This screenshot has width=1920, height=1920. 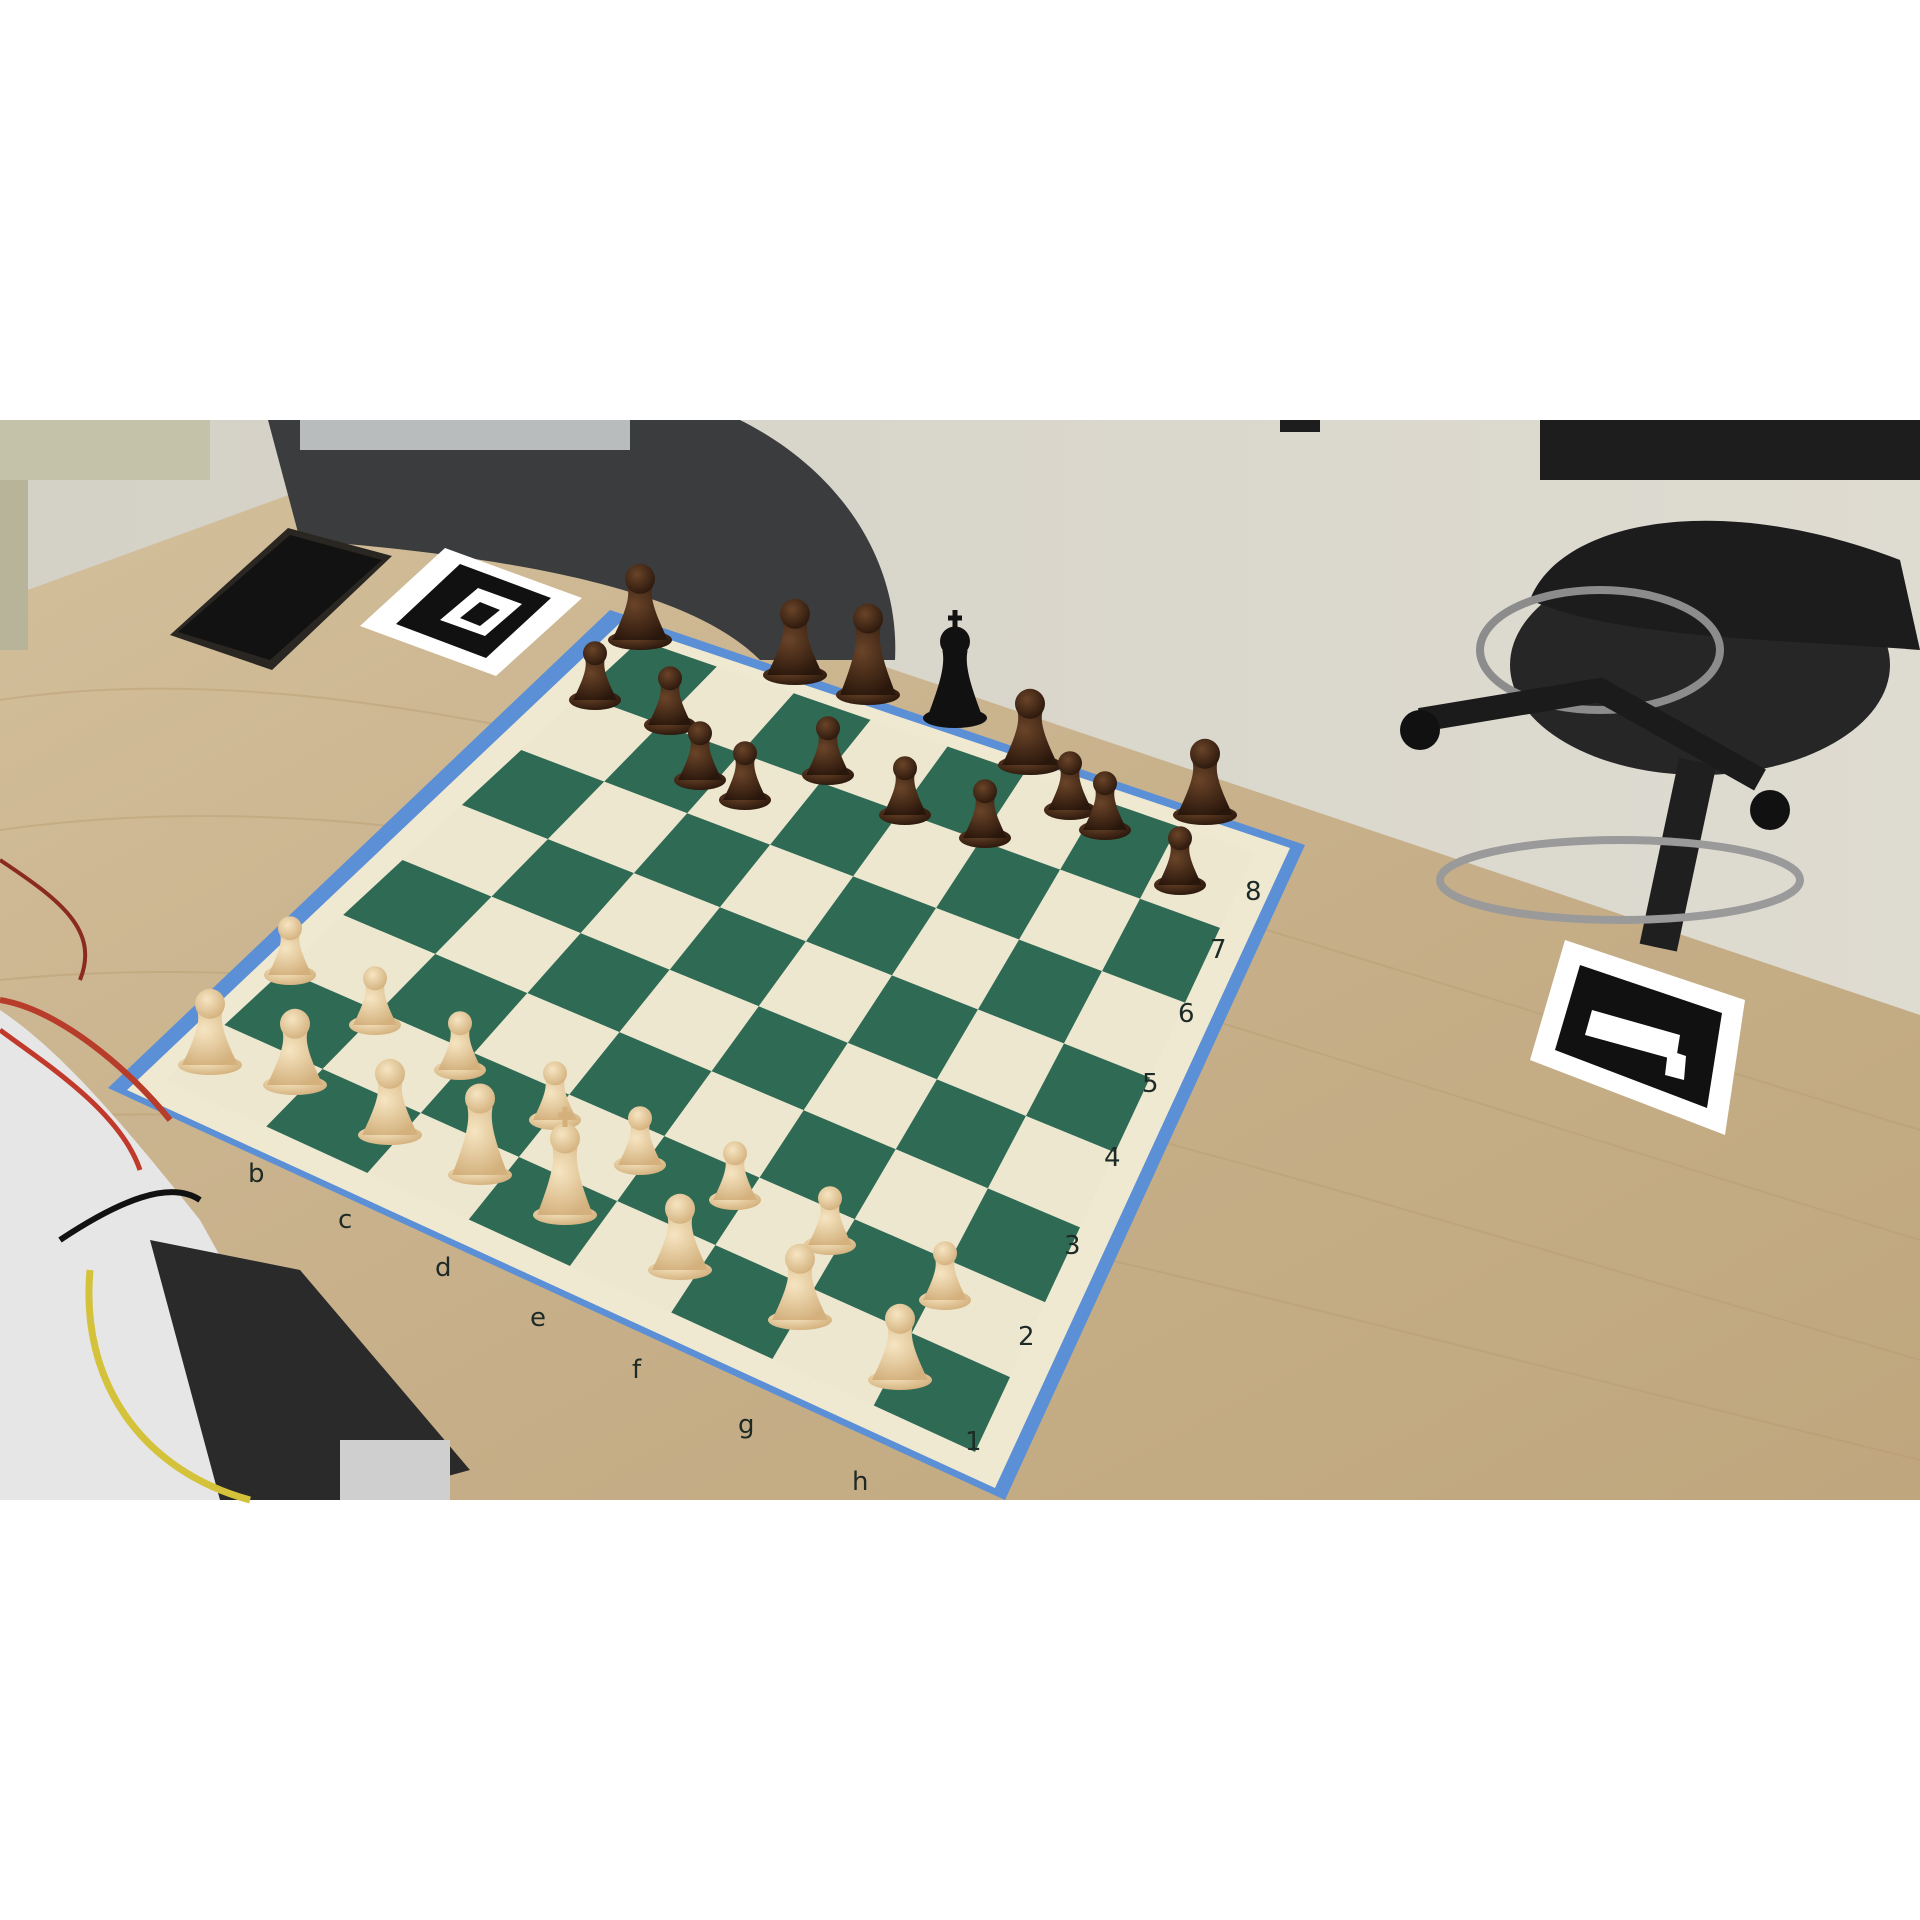 What do you see at coordinates (256, 1174) in the screenshot?
I see `file-label: b` at bounding box center [256, 1174].